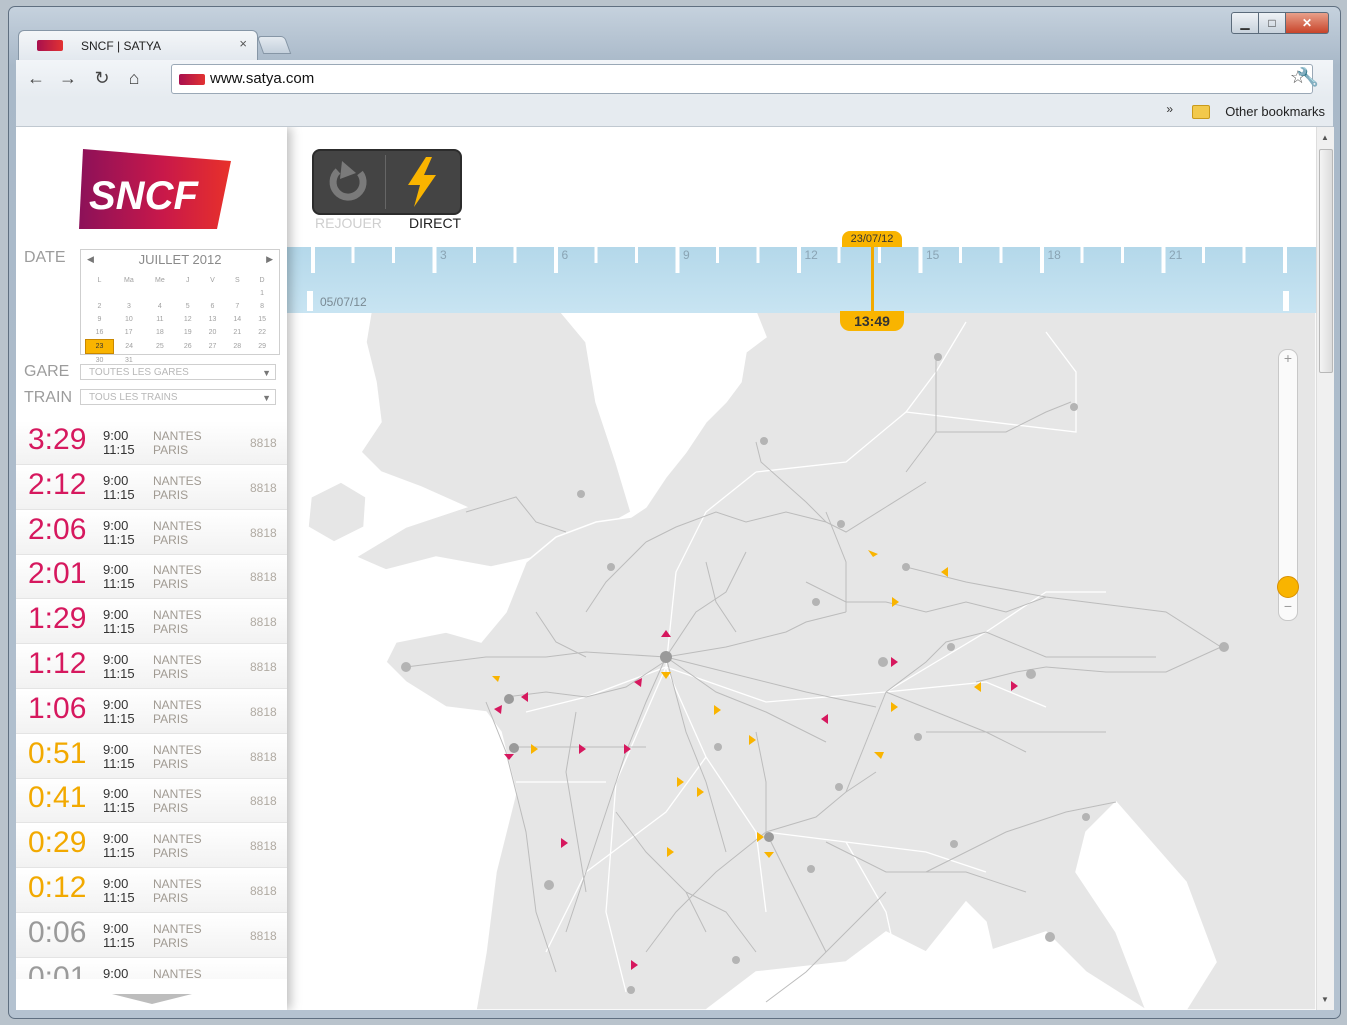  I want to click on calendar-day: 22, so click(262, 333).